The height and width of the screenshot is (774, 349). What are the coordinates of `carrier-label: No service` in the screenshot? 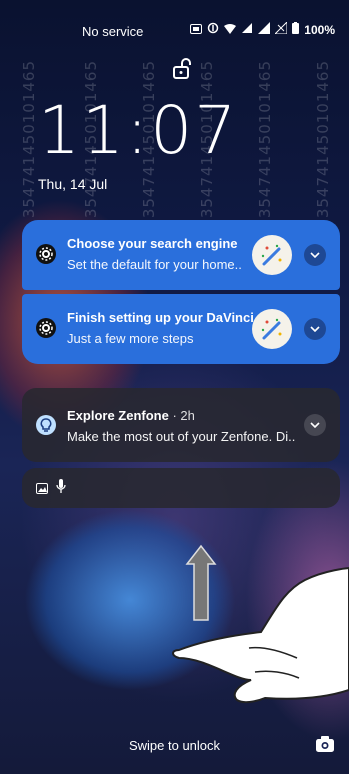 It's located at (113, 31).